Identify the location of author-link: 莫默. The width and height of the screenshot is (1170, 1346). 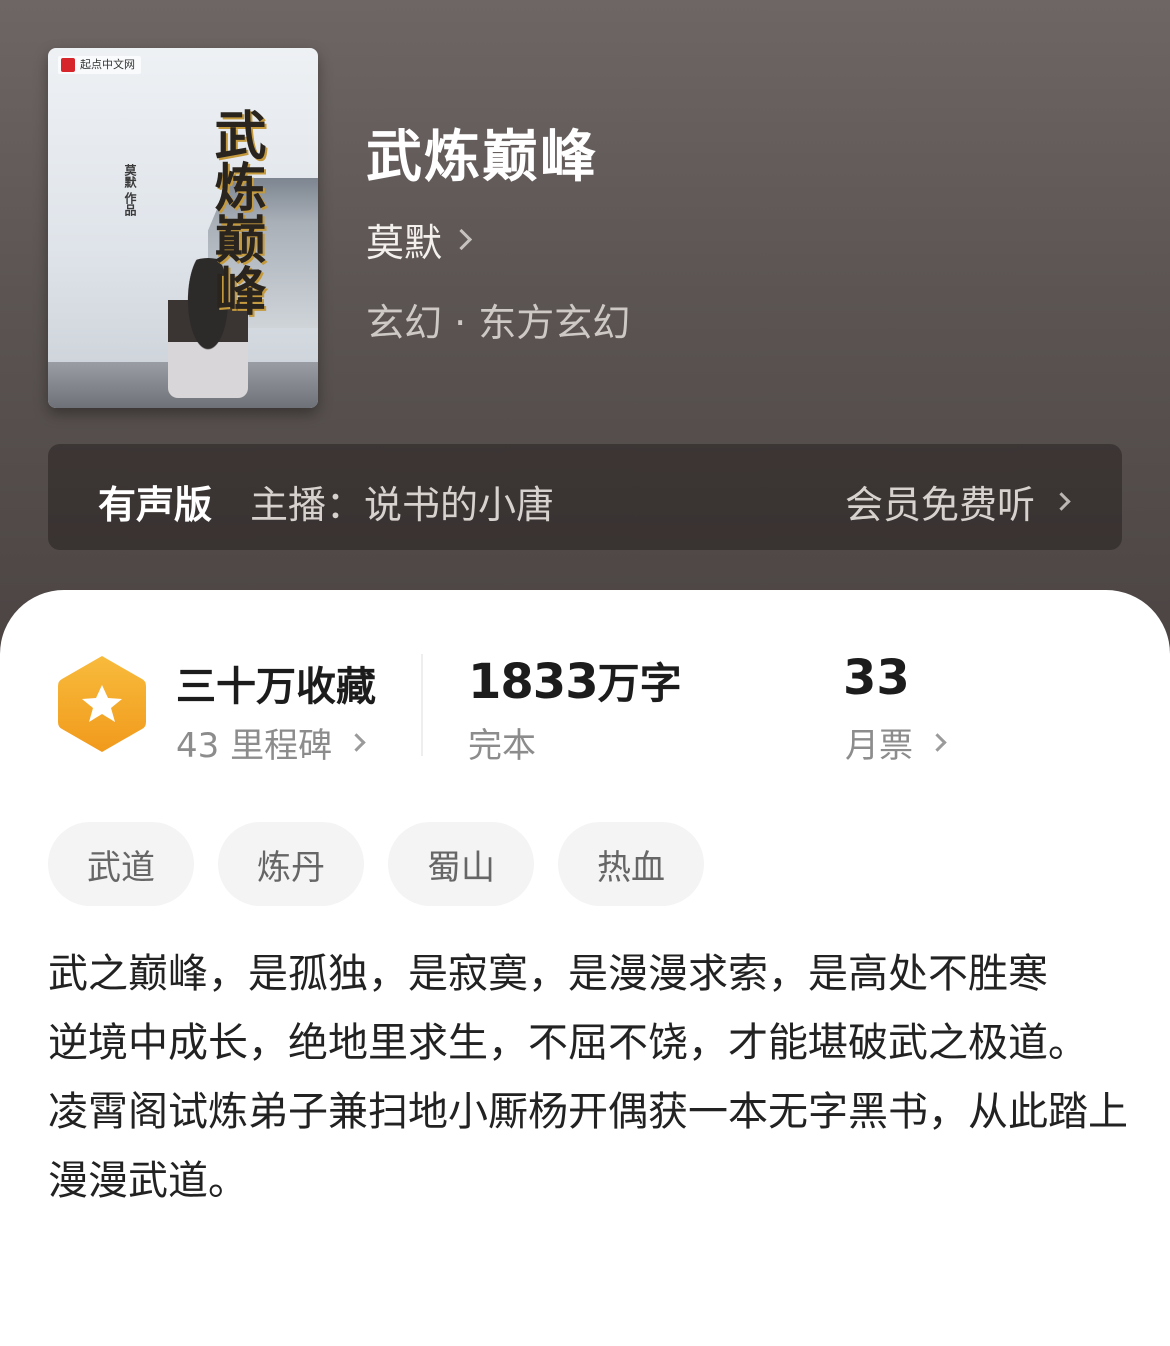
(419, 239).